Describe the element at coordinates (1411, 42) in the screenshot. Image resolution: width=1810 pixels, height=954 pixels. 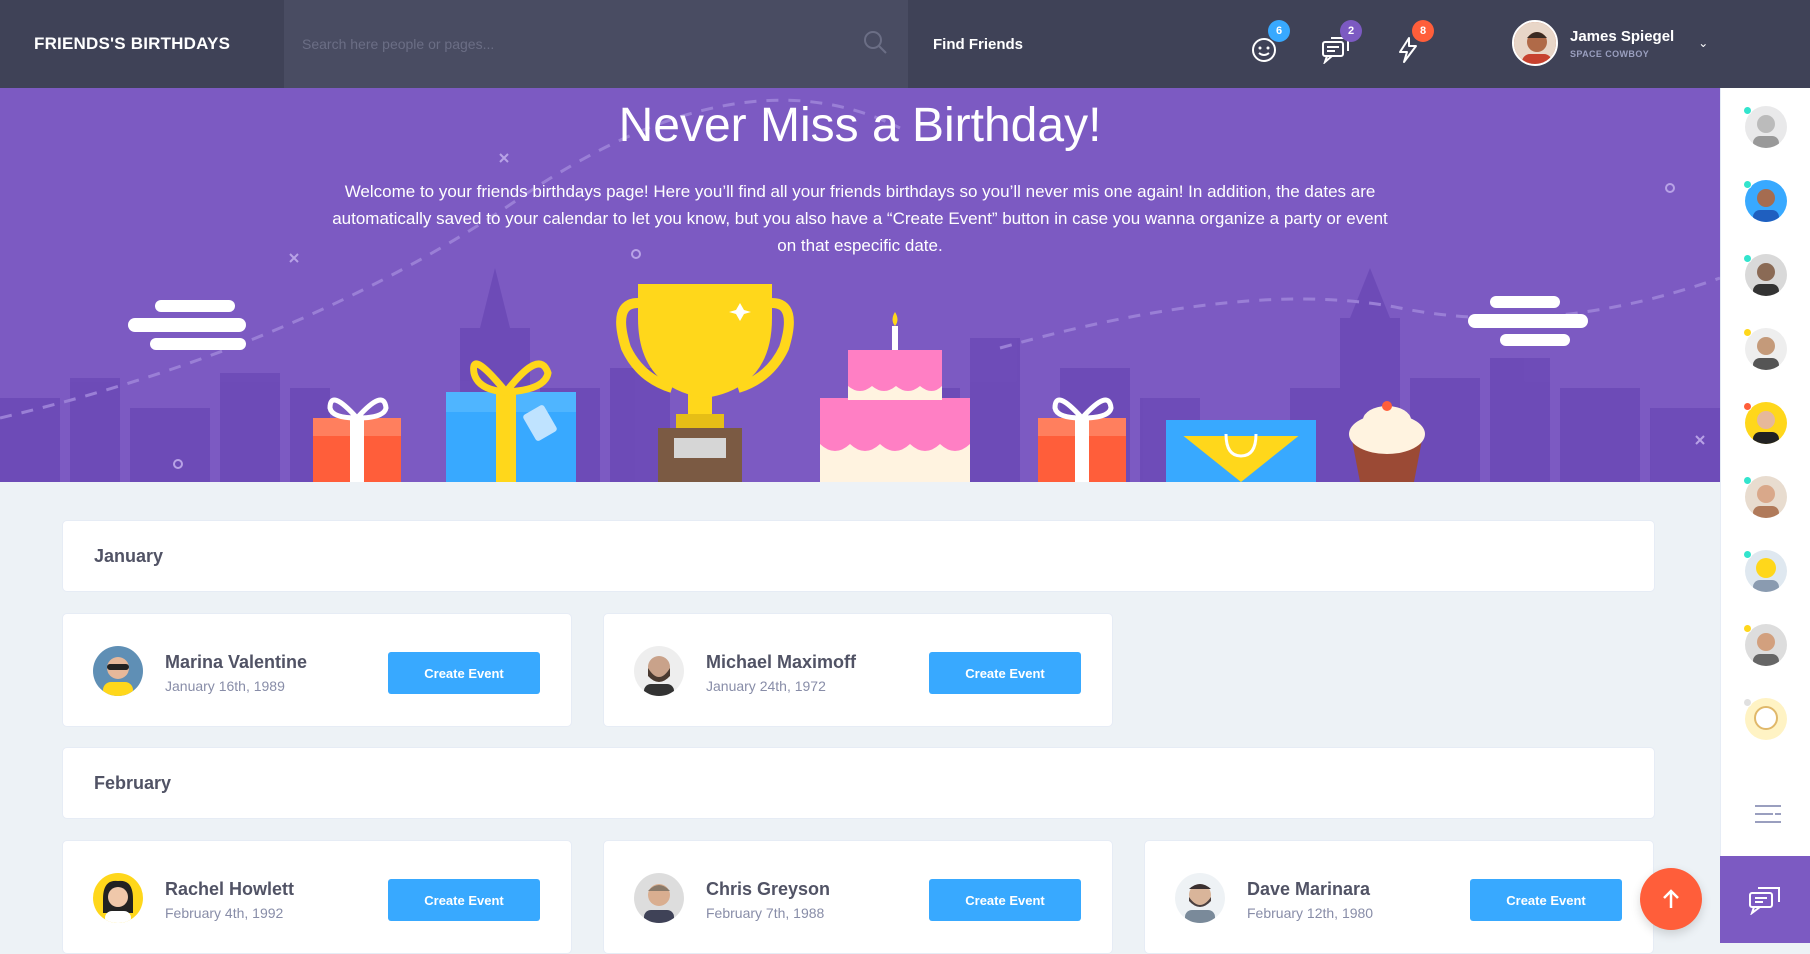
I see `activity-button: 8` at that location.